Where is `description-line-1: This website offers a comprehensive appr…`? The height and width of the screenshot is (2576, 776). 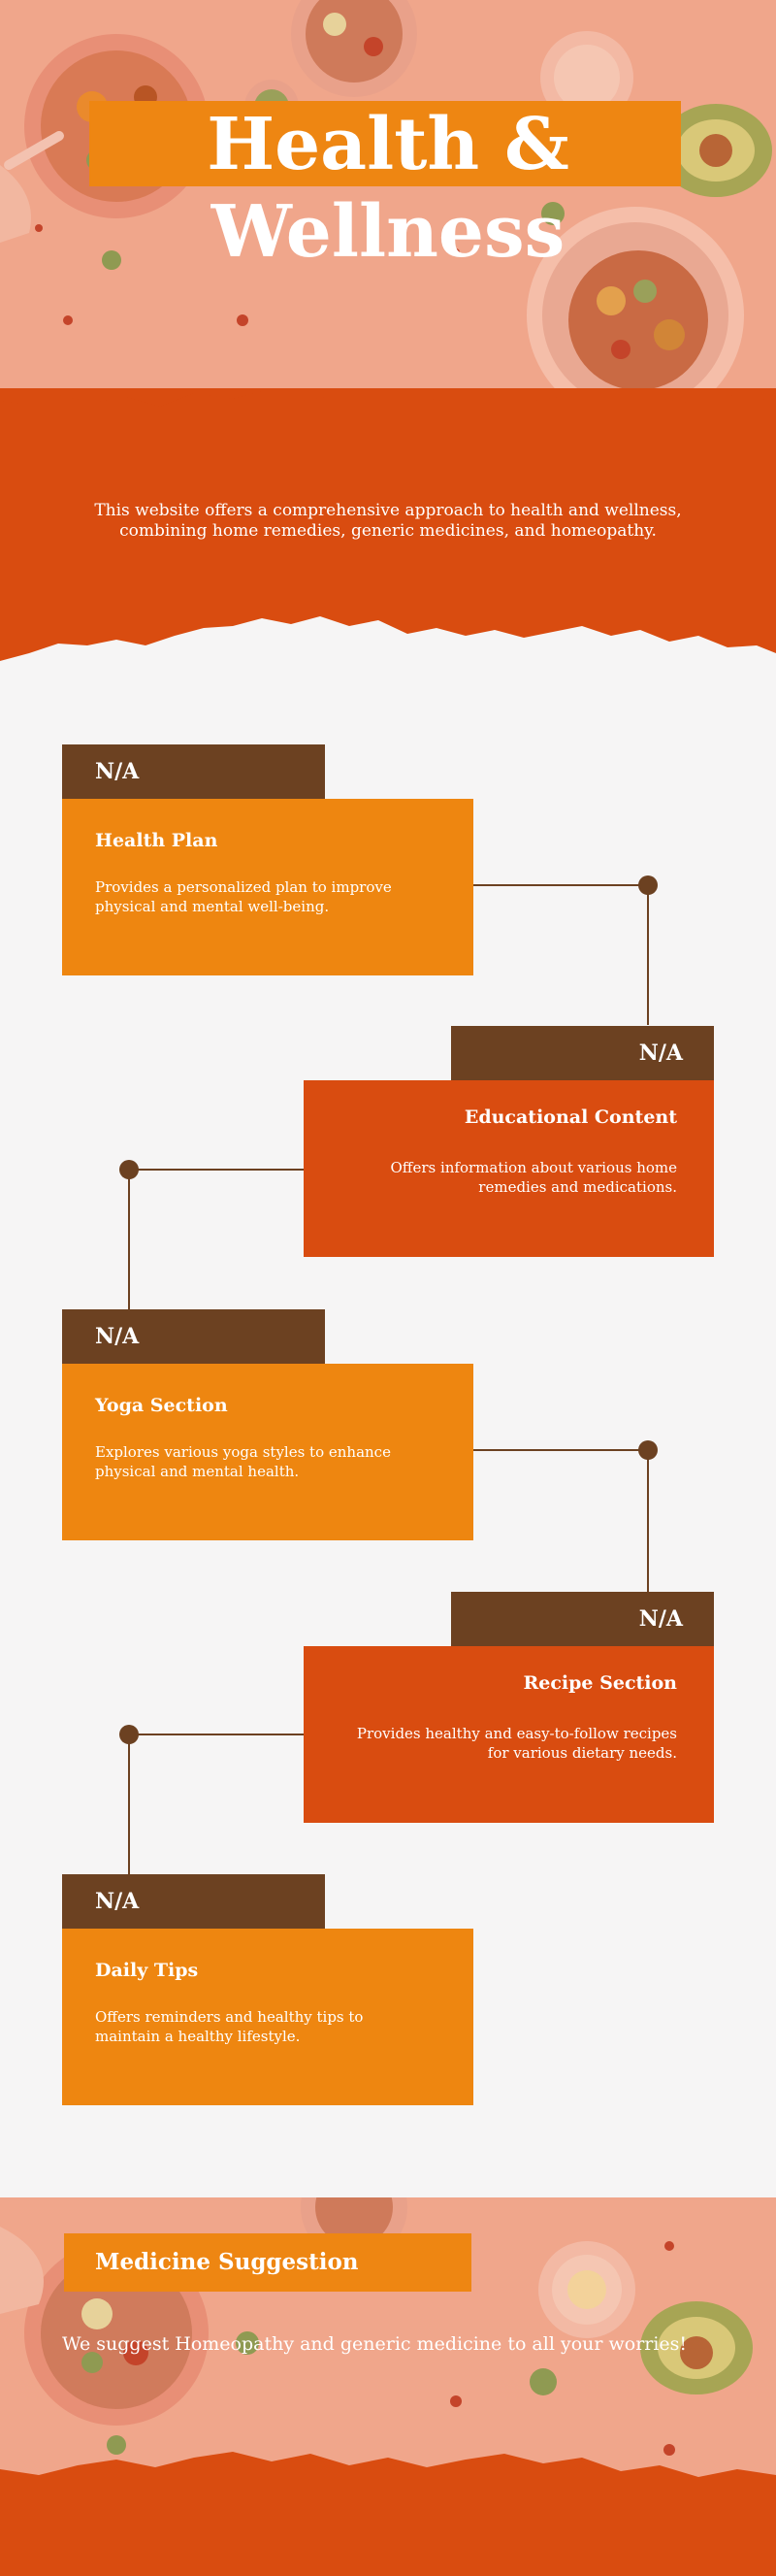 description-line-1: This website offers a comprehensive appr… is located at coordinates (388, 510).